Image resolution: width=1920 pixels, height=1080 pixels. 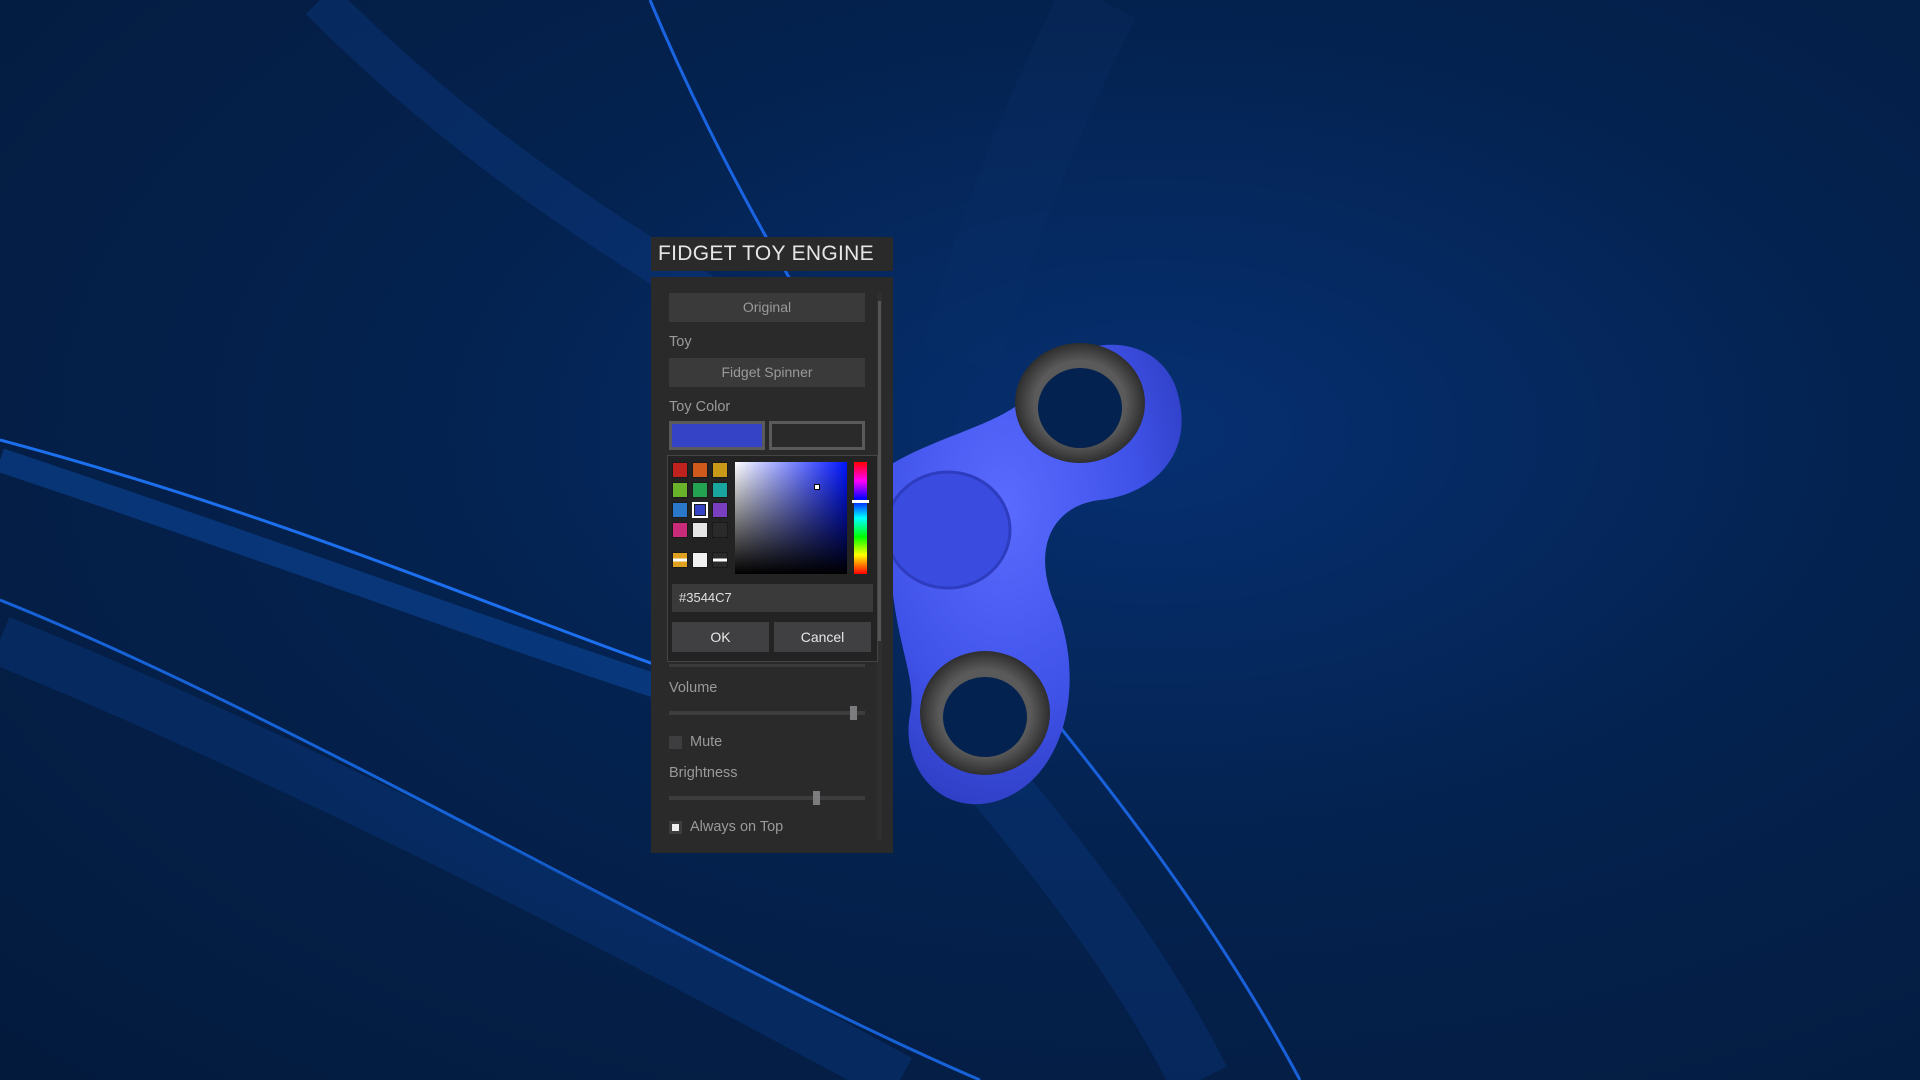 What do you see at coordinates (700, 560) in the screenshot?
I see `preset-white` at bounding box center [700, 560].